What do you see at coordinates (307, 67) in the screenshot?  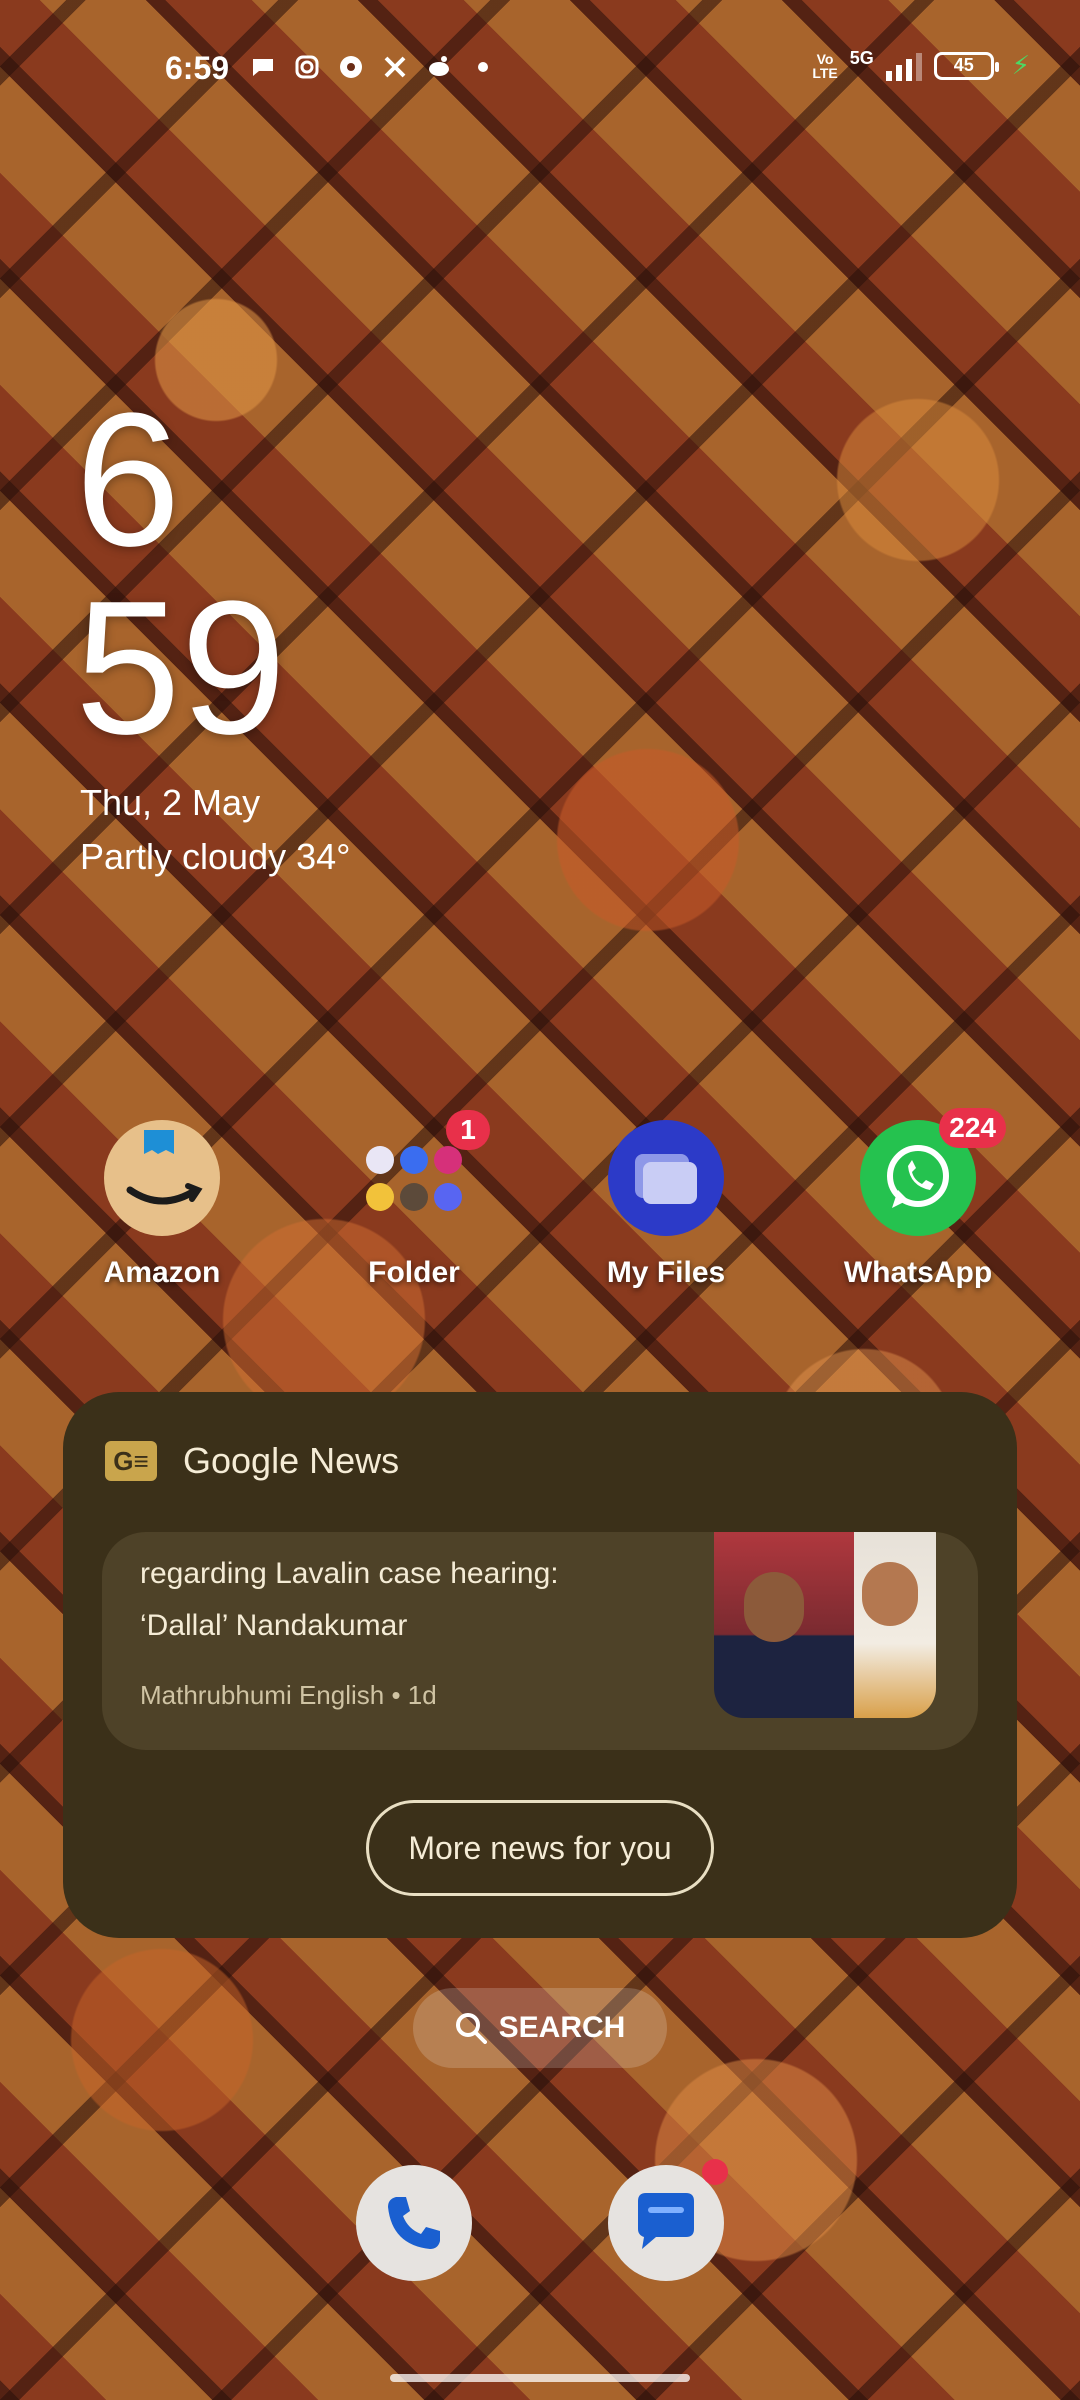 I see `instagram-icon` at bounding box center [307, 67].